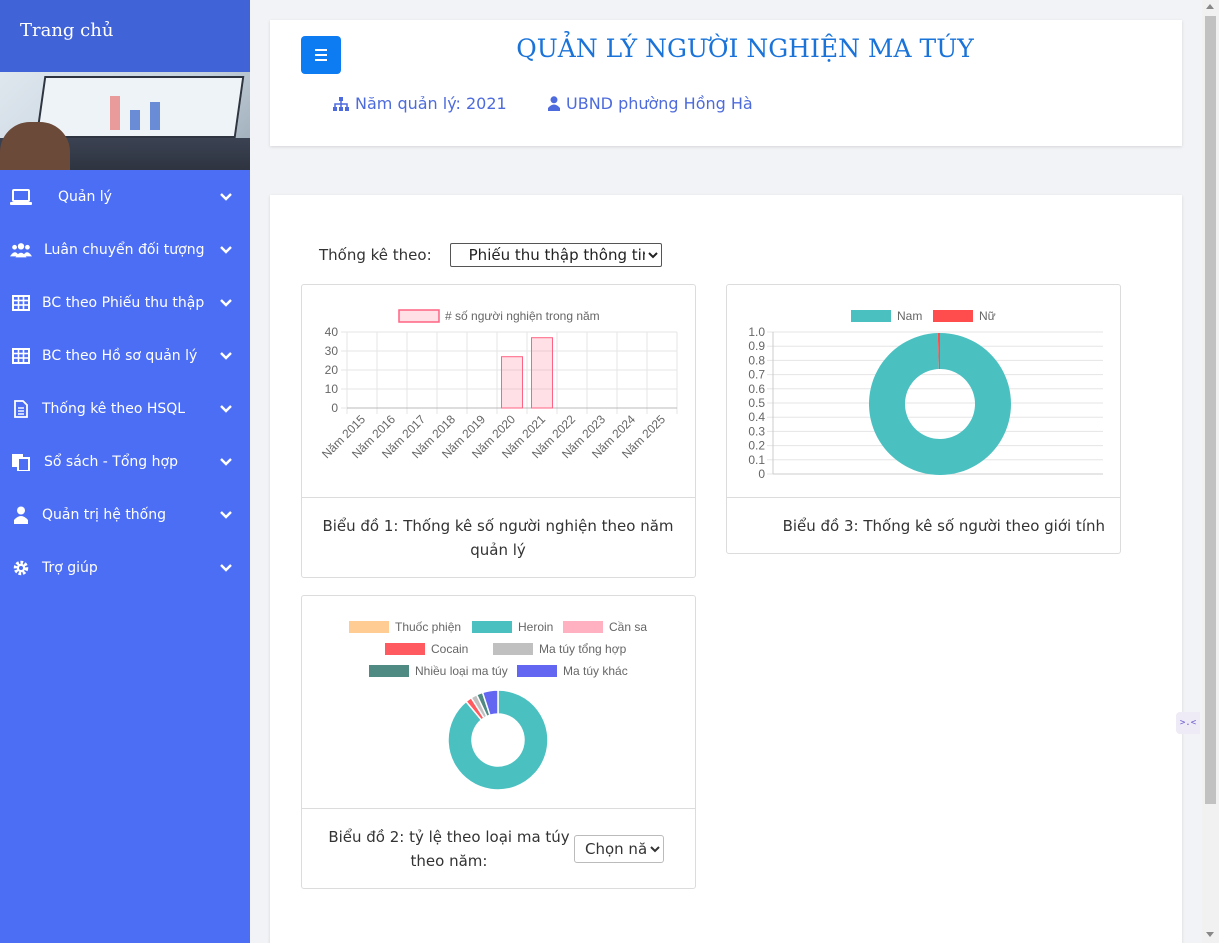 This screenshot has height=943, width=1219. I want to click on sidebar-item-tro-giup: Trợ giúp, so click(125, 567).